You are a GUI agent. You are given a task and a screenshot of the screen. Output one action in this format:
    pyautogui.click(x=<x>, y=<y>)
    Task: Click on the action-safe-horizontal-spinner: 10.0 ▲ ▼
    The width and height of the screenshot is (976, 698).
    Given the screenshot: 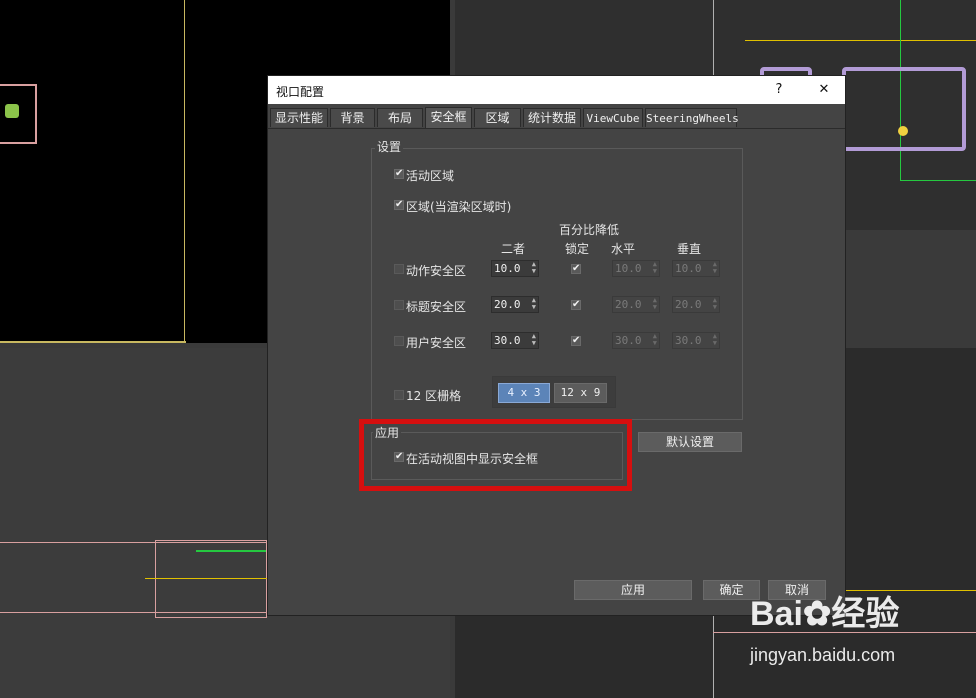 What is the action you would take?
    pyautogui.click(x=636, y=268)
    